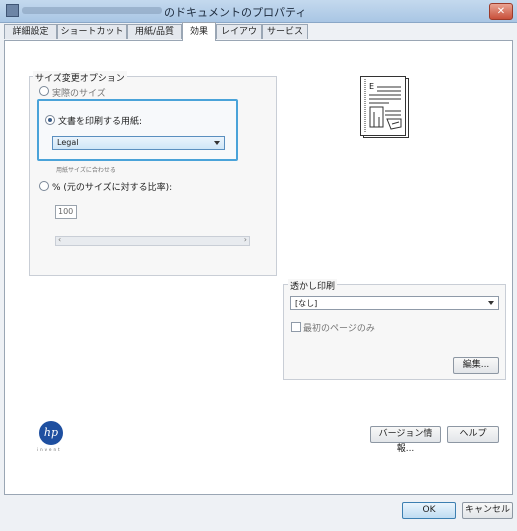 The height and width of the screenshot is (531, 517). I want to click on first-page-only-checkbox, so click(296, 327).